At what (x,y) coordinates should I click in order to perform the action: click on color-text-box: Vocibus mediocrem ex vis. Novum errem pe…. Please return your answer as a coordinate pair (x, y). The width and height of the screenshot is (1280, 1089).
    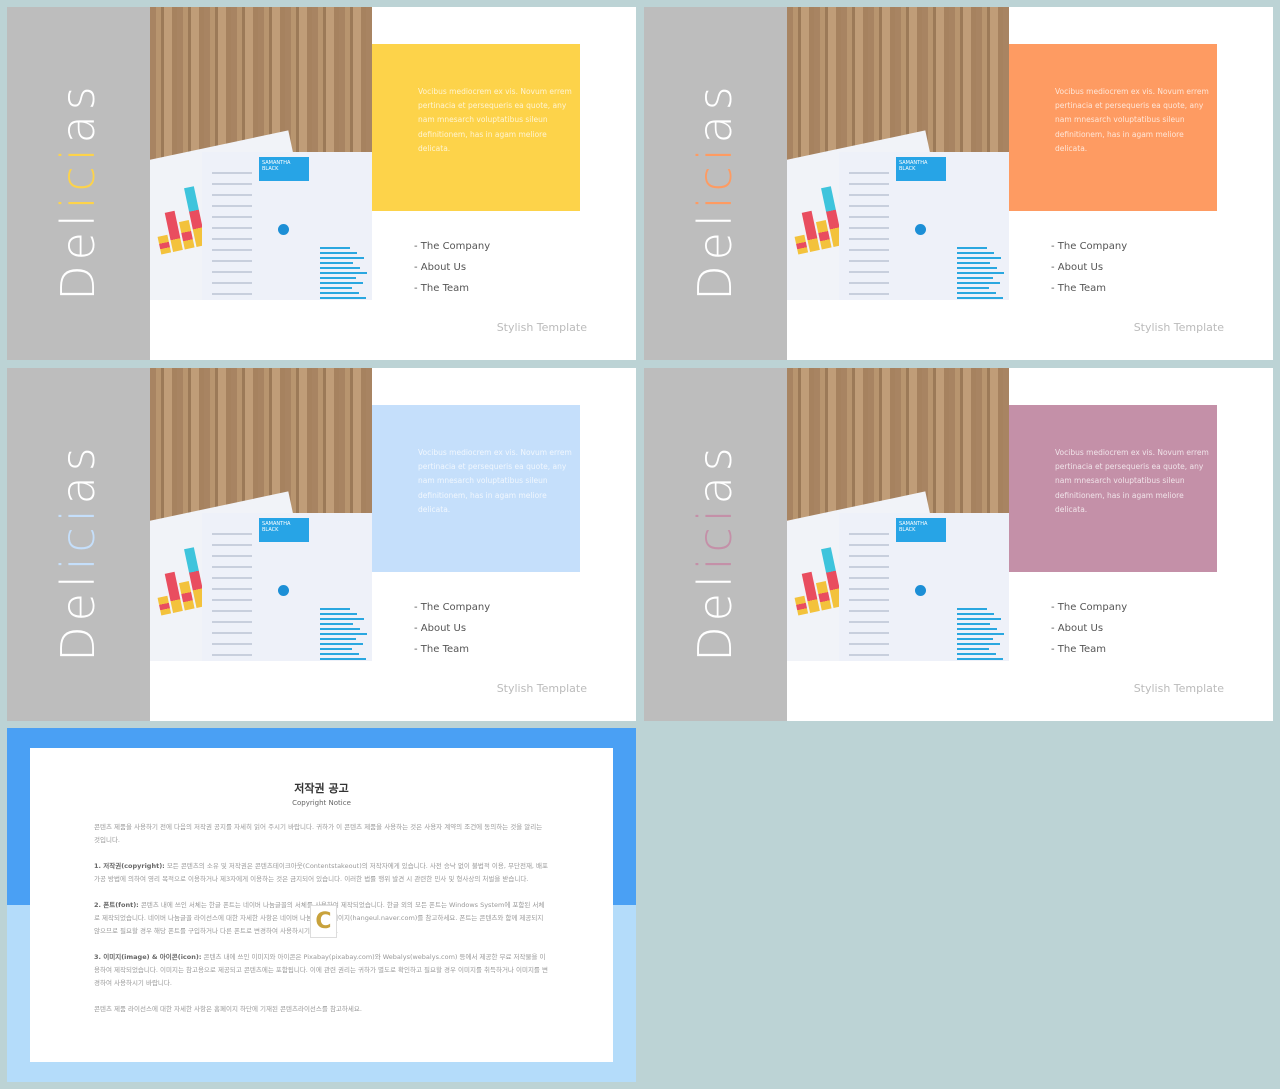
    Looking at the image, I should click on (1113, 127).